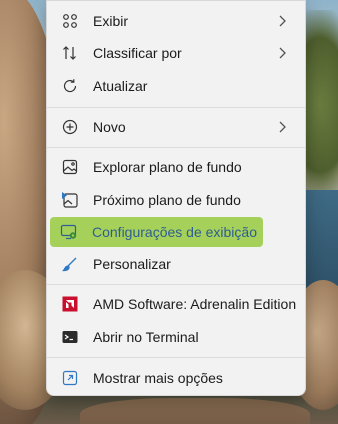  What do you see at coordinates (137, 53) in the screenshot?
I see `menu-item-label: Classificar por` at bounding box center [137, 53].